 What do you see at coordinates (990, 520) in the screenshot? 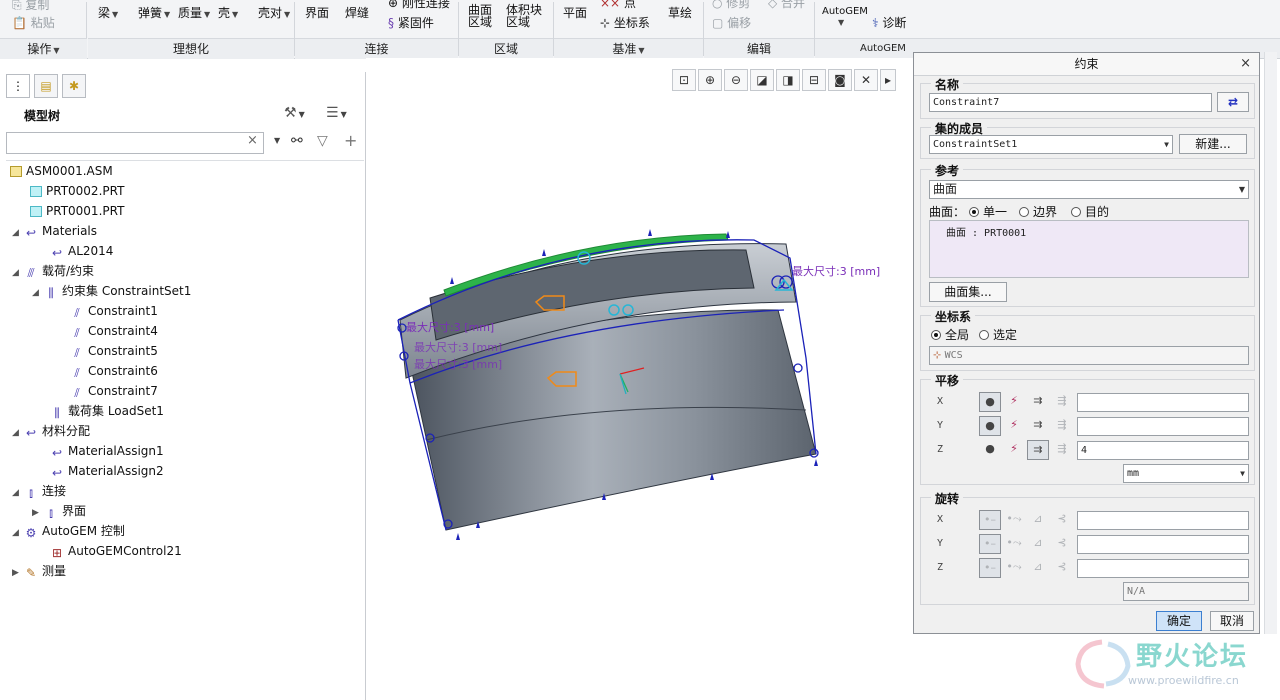
I see `rotation-x-free-icon: •–` at bounding box center [990, 520].